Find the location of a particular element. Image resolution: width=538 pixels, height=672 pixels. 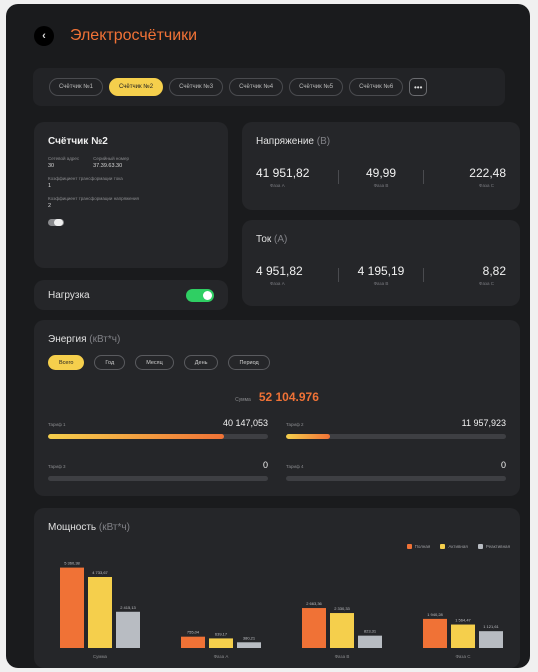

voltage-unit: (В) is located at coordinates (323, 141).